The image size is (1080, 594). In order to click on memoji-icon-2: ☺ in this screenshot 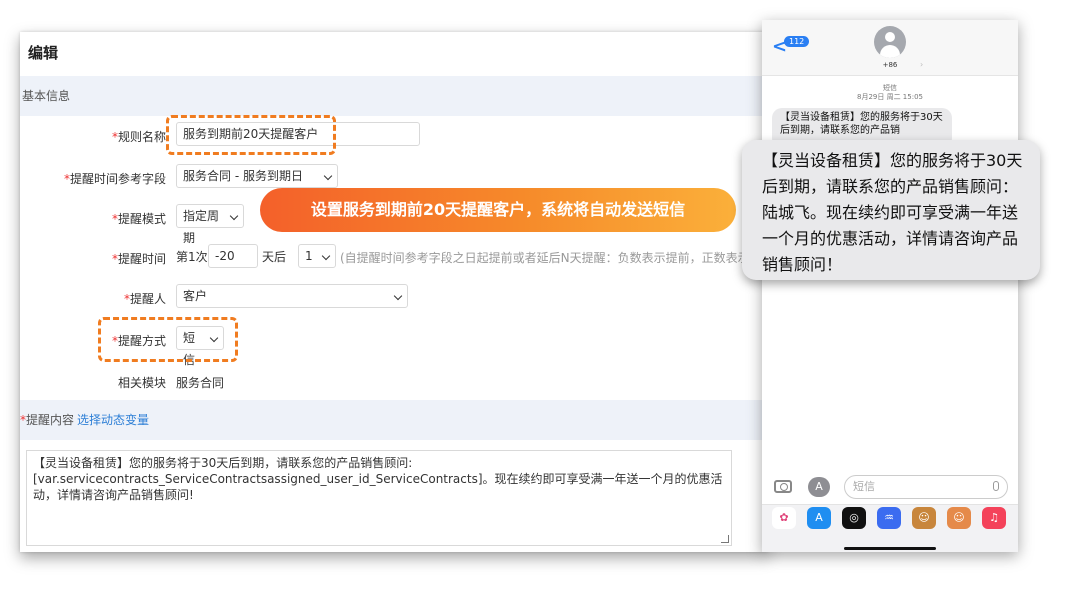, I will do `click(959, 518)`.